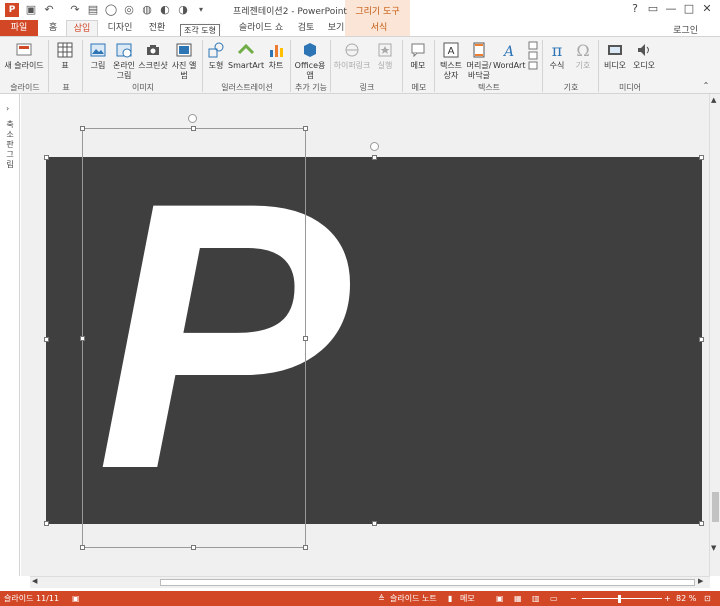 The width and height of the screenshot is (720, 606). What do you see at coordinates (153, 56) in the screenshot?
I see `screenshot-button: 스크린샷` at bounding box center [153, 56].